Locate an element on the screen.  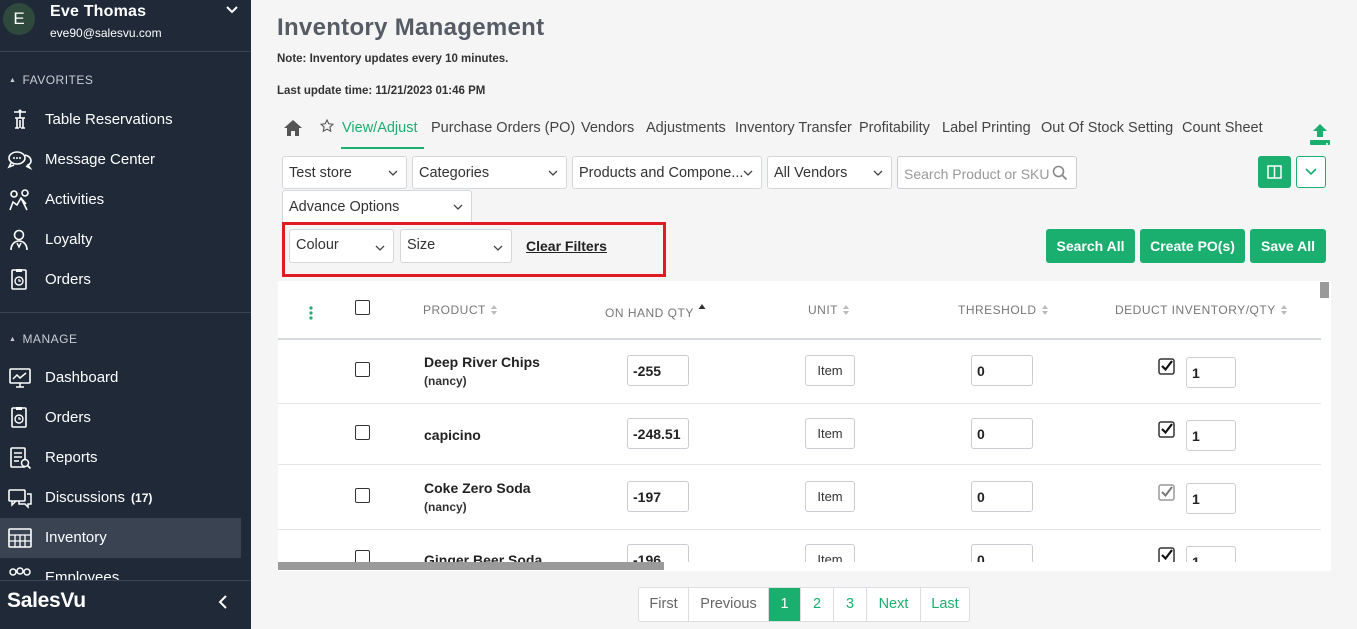
search-all-button: Search All is located at coordinates (1090, 246).